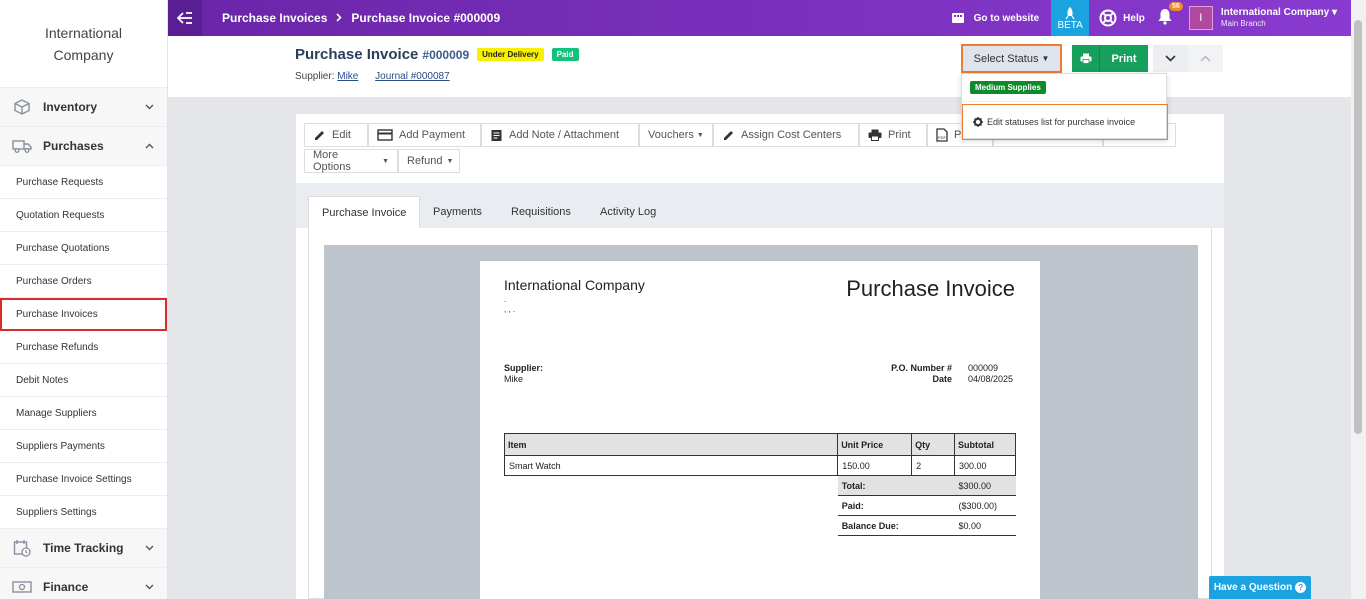 This screenshot has width=1366, height=599. Describe the element at coordinates (510, 309) in the screenshot. I see `invoice-address-line-2: , , .` at that location.